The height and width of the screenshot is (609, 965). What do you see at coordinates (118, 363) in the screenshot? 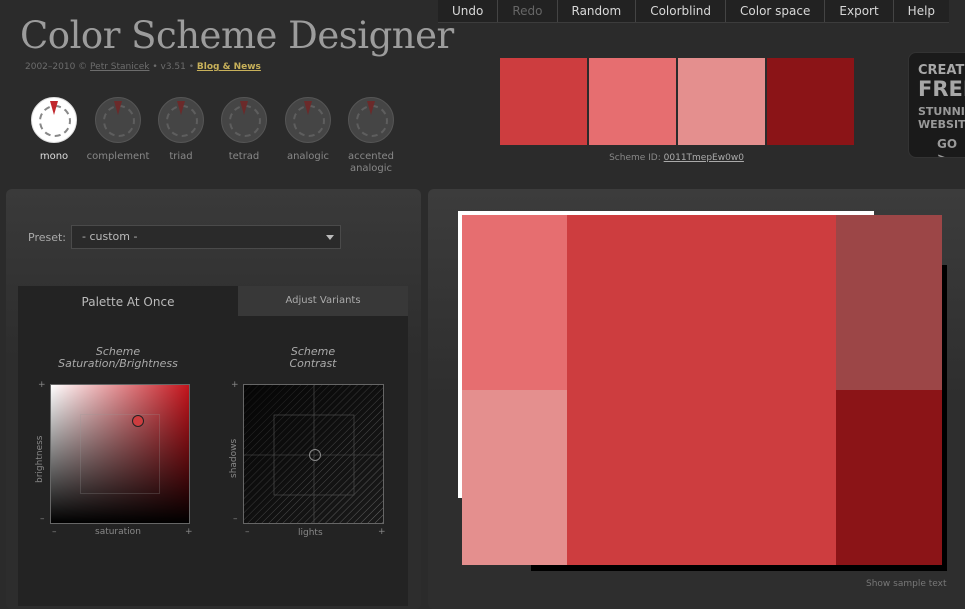
I see `sb-title-line-2: Saturation/Brightness` at bounding box center [118, 363].